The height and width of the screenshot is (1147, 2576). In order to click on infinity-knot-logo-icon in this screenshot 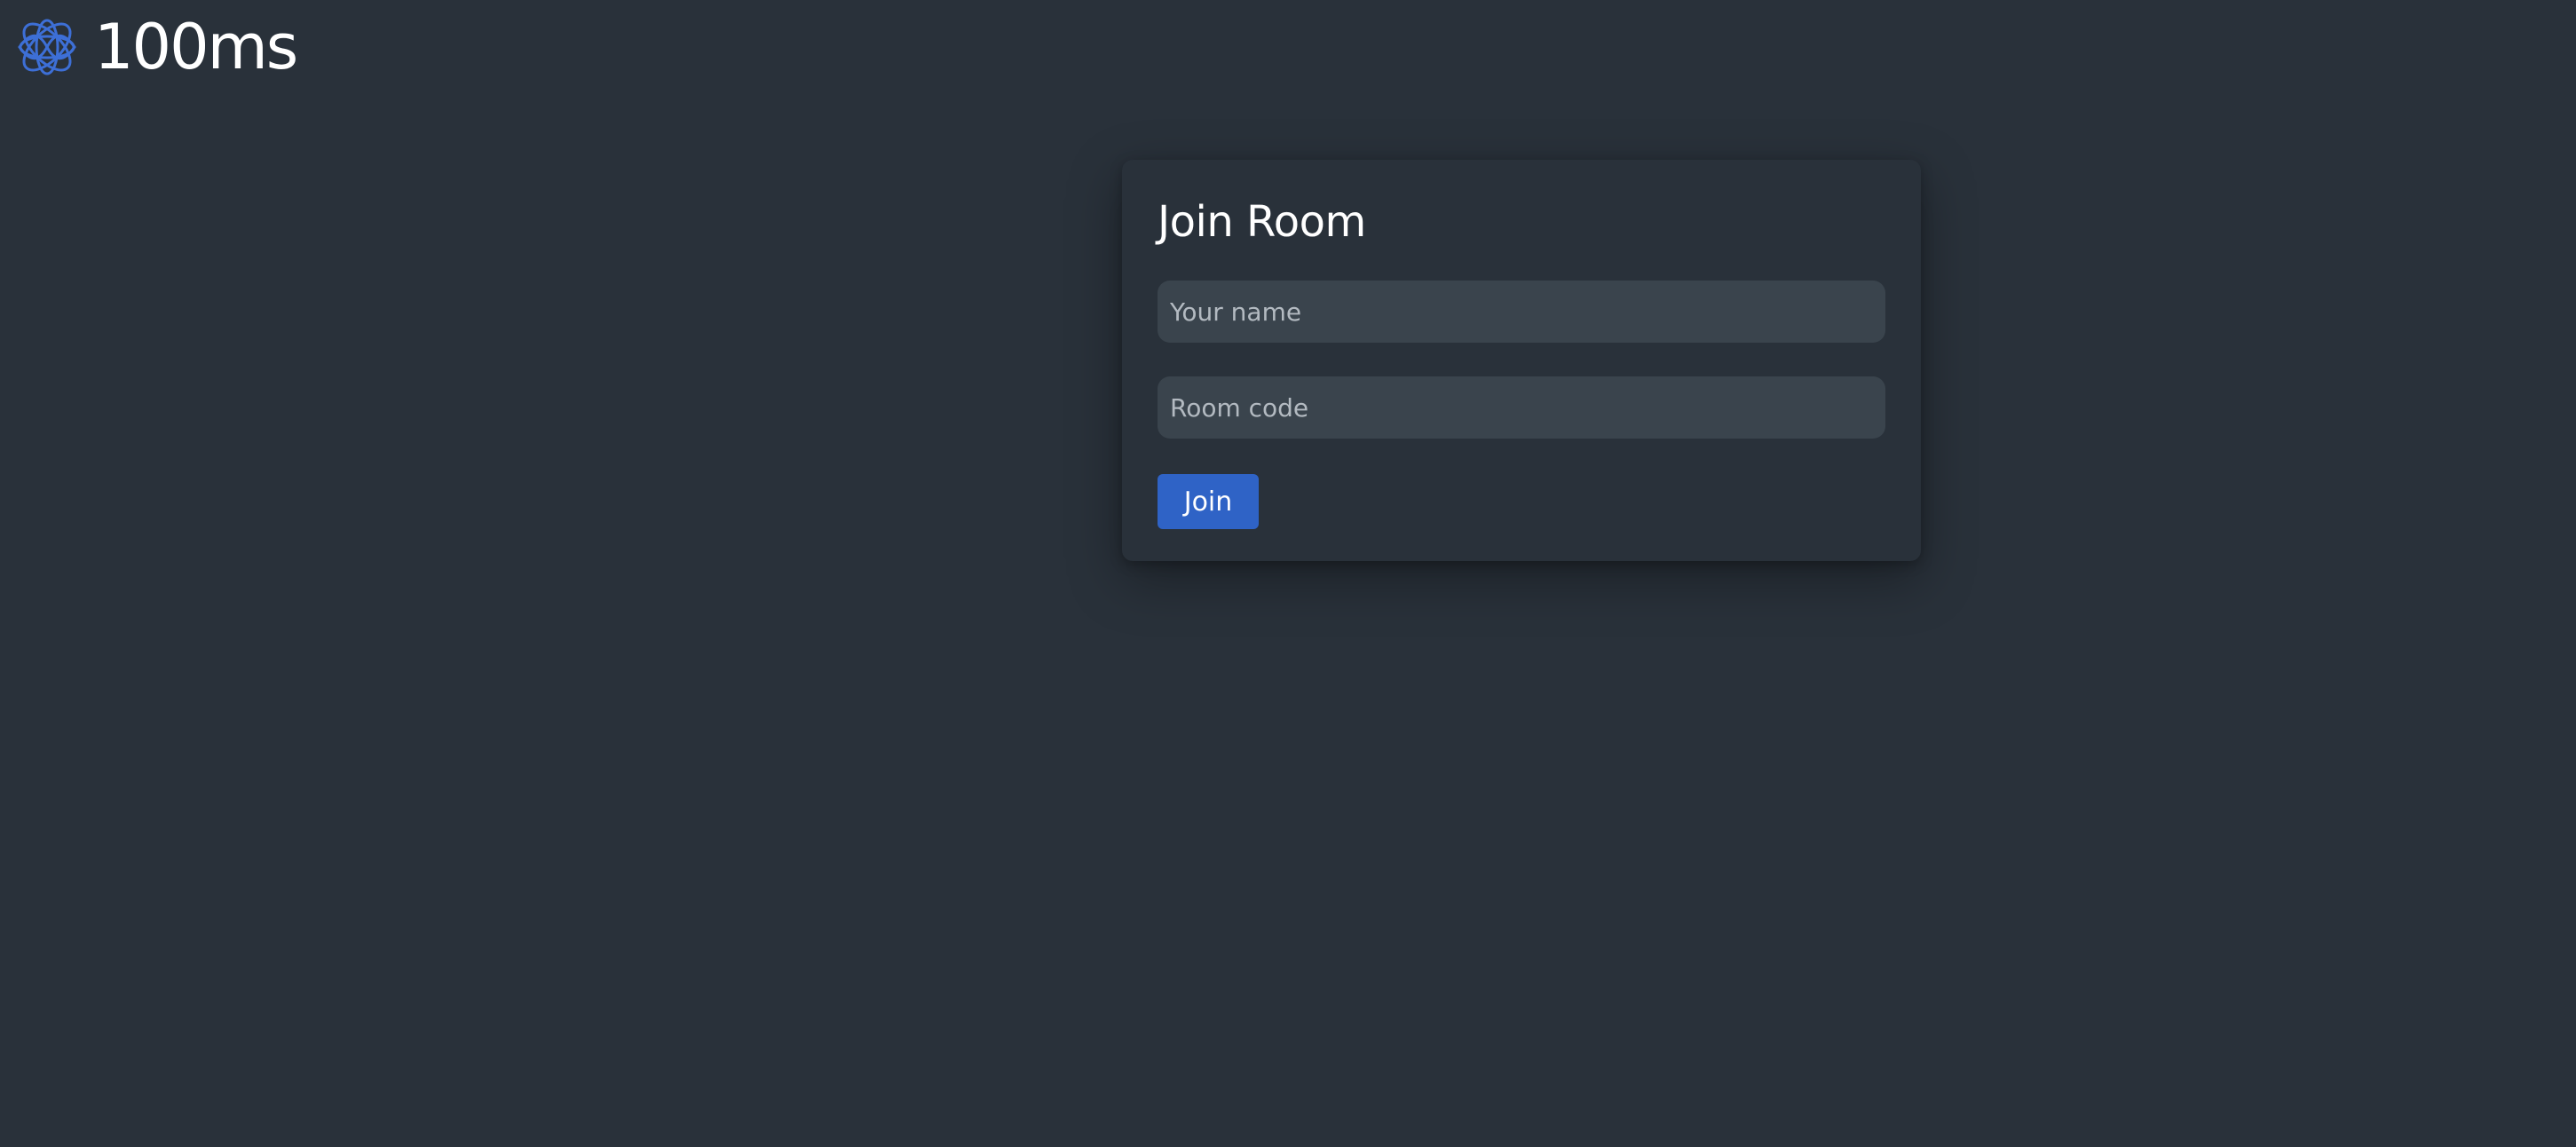, I will do `click(47, 47)`.